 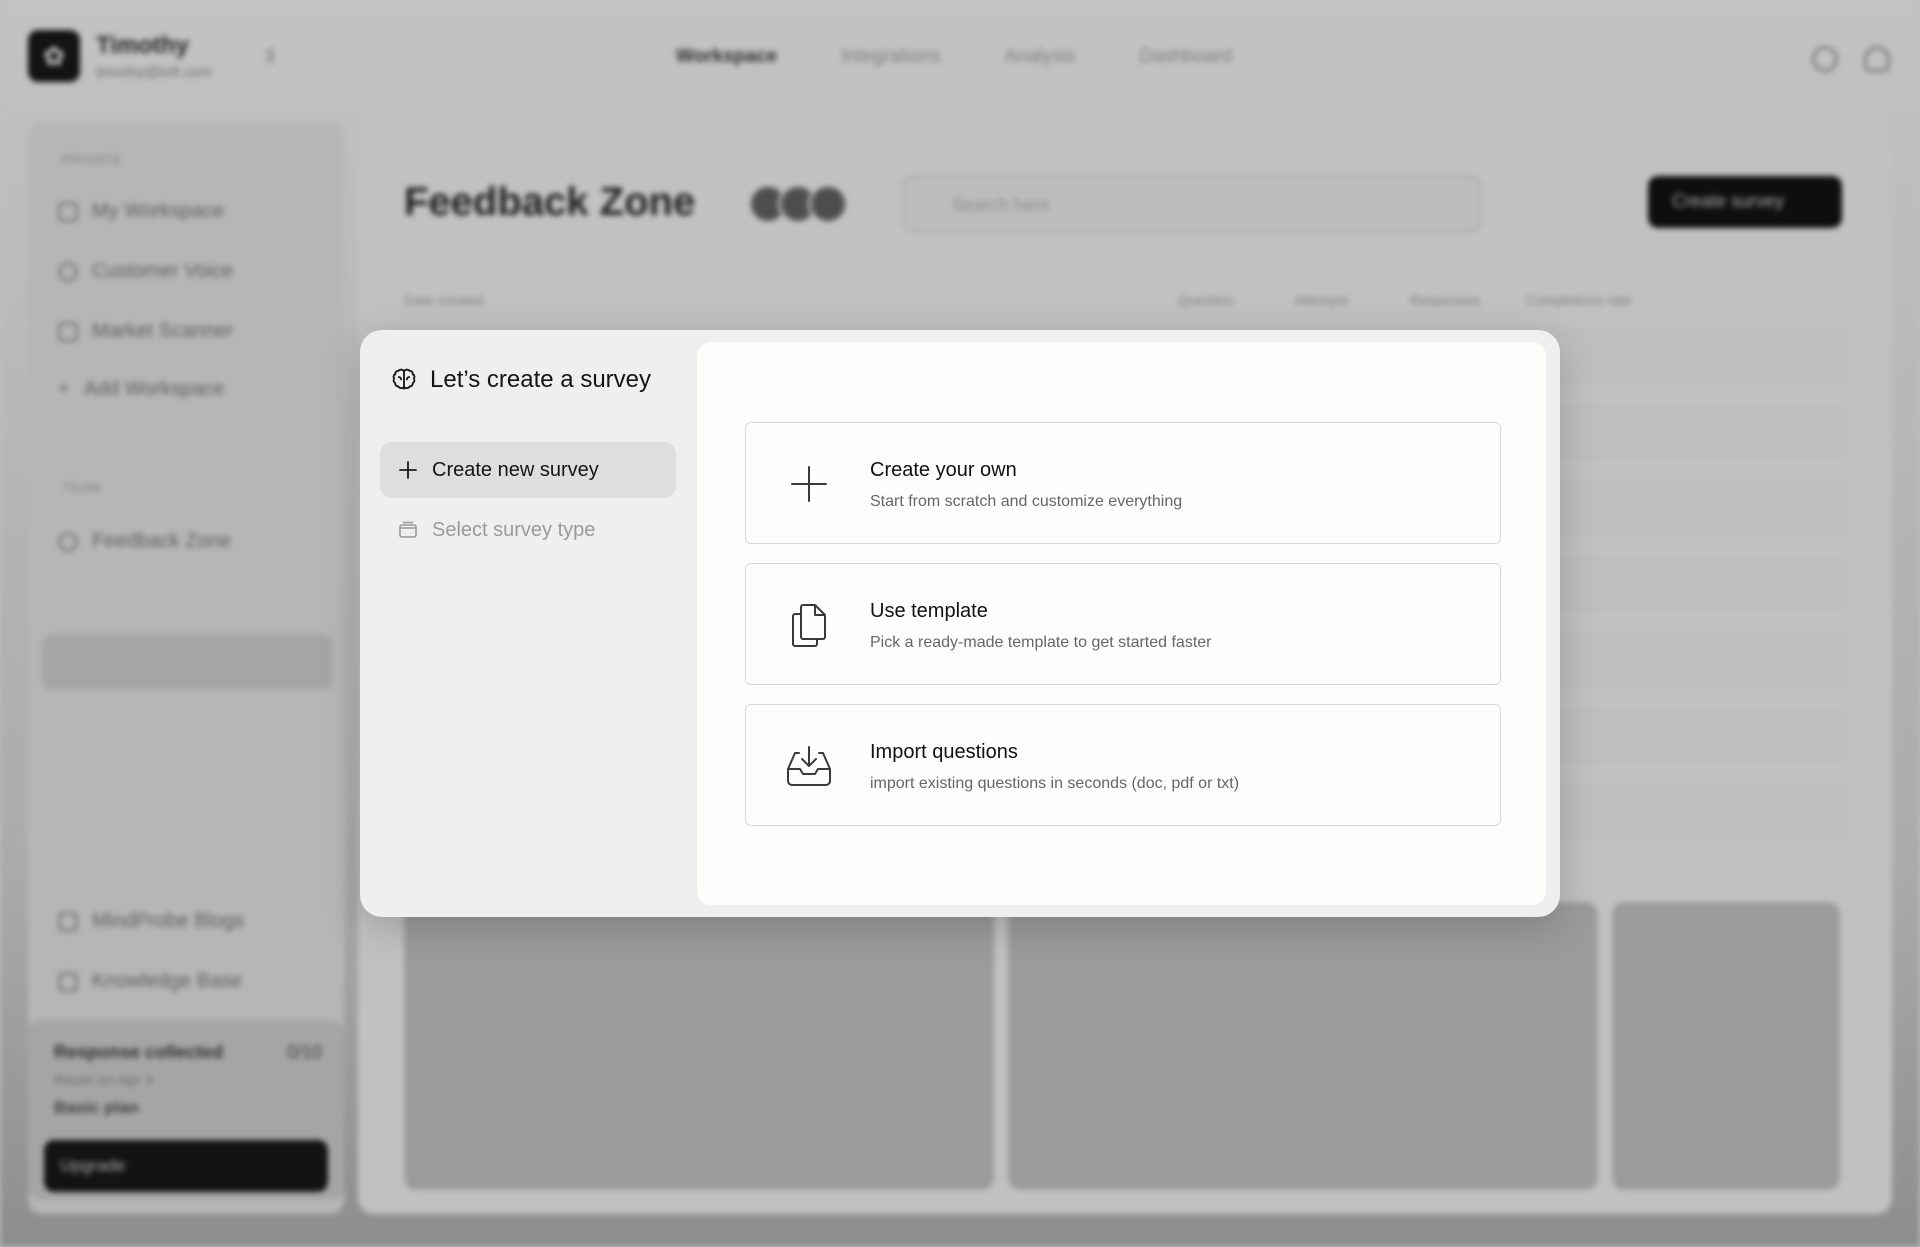 I want to click on step-label: Create new survey, so click(x=515, y=469).